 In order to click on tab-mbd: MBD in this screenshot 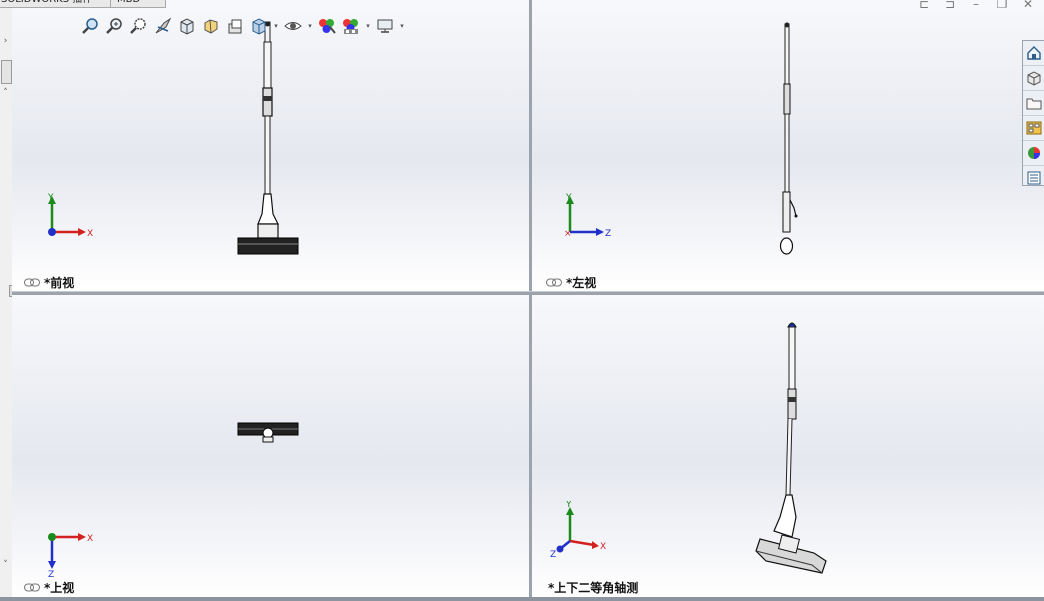, I will do `click(138, 4)`.